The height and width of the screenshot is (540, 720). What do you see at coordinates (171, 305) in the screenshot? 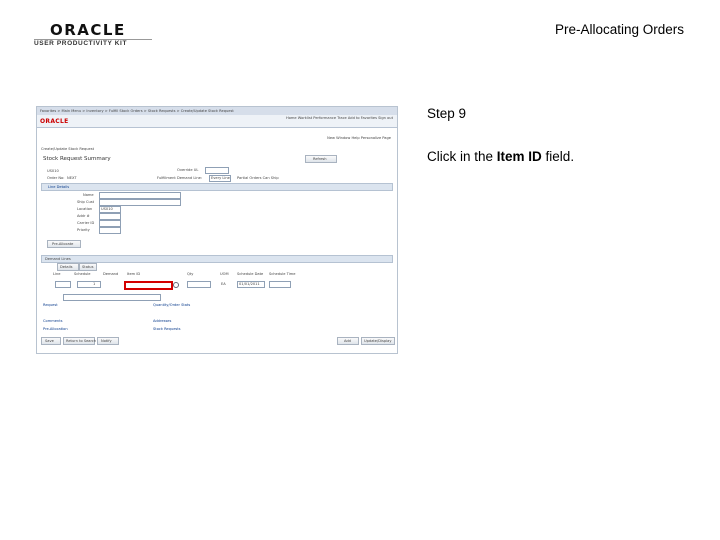
I see `link-quantity-stats: Quantity/Order Stats` at bounding box center [171, 305].